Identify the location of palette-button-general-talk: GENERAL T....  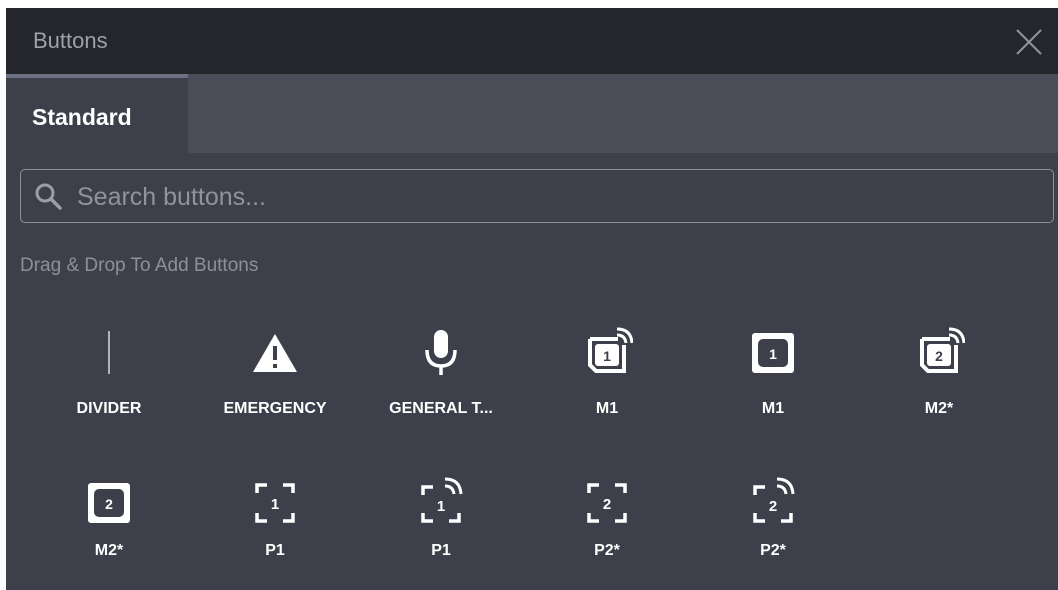
(441, 376).